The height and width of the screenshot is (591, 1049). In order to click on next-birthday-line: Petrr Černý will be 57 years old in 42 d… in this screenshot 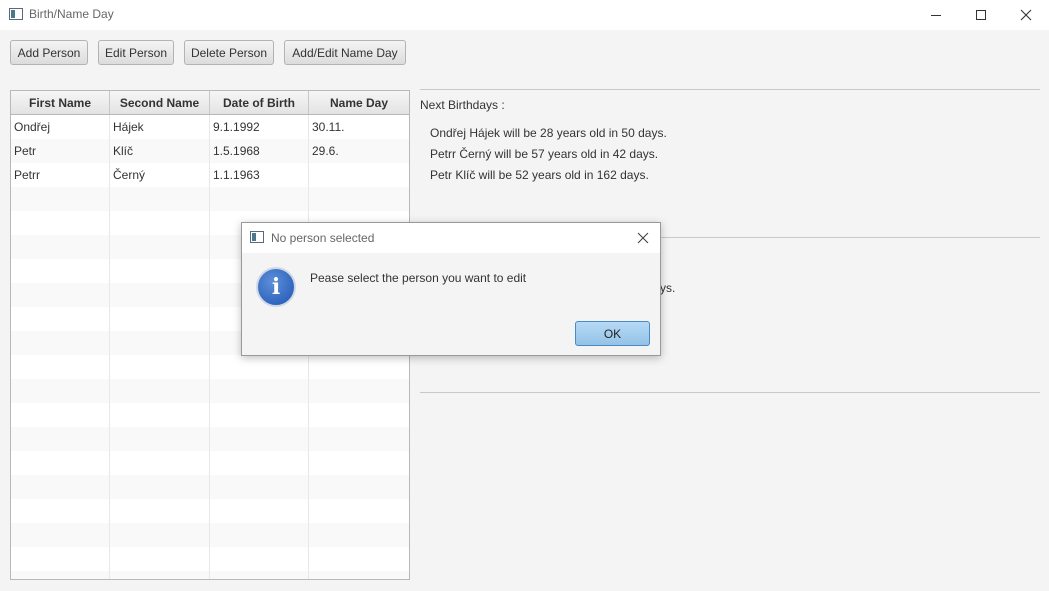, I will do `click(544, 154)`.